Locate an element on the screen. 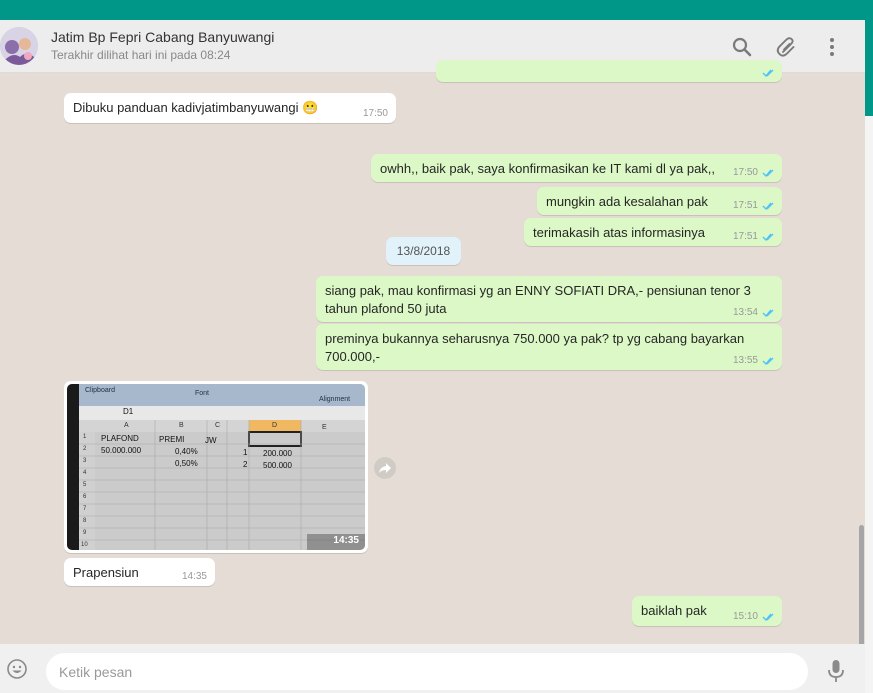 This screenshot has width=873, height=693. row-number: 9 is located at coordinates (85, 533).